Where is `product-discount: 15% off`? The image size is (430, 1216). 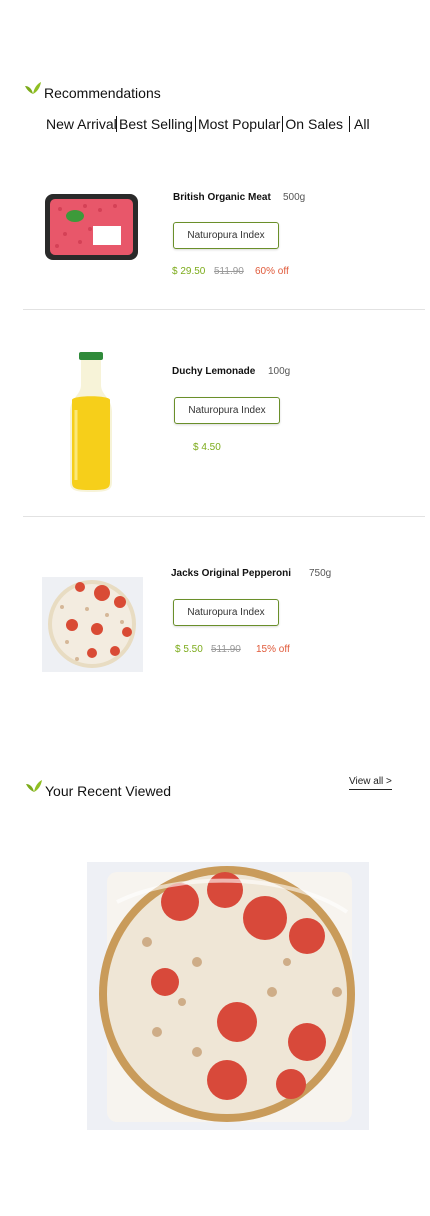 product-discount: 15% off is located at coordinates (273, 649).